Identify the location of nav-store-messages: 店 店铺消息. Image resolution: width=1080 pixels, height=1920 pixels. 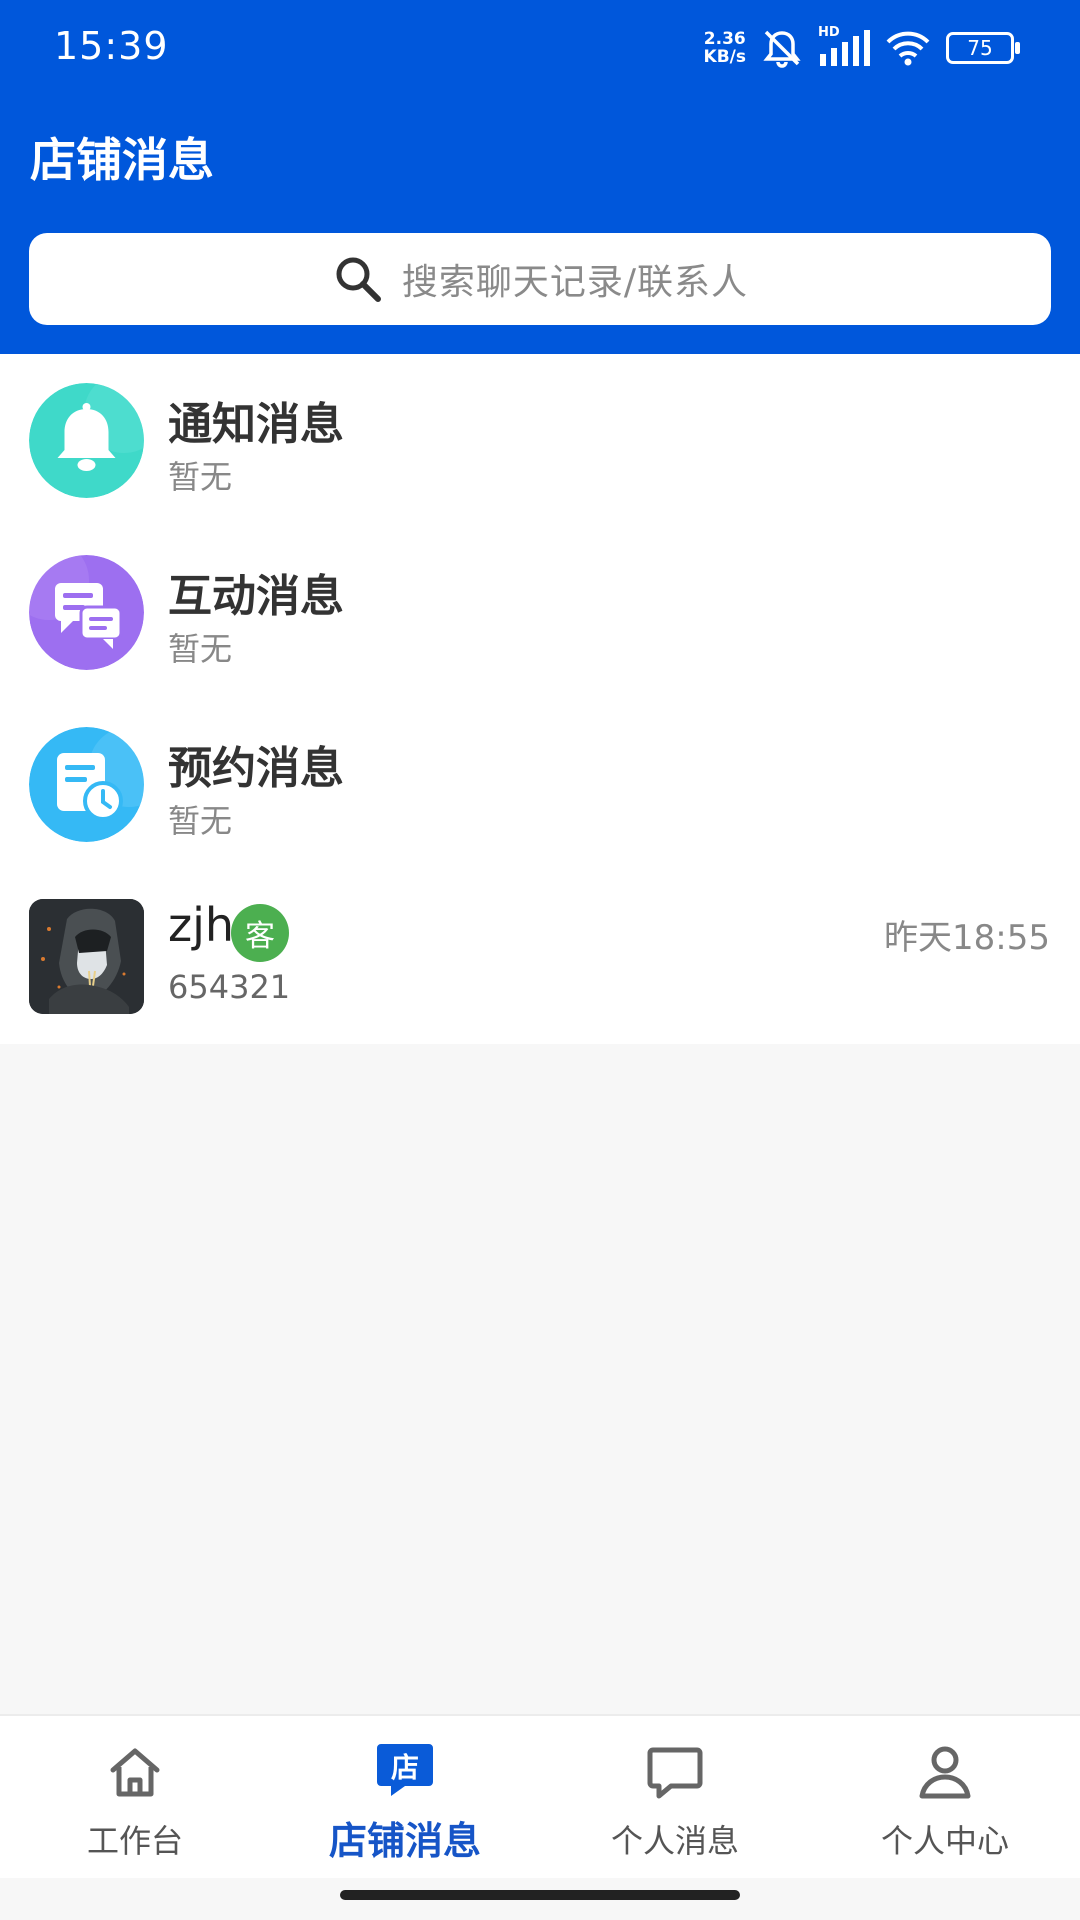
(405, 1797).